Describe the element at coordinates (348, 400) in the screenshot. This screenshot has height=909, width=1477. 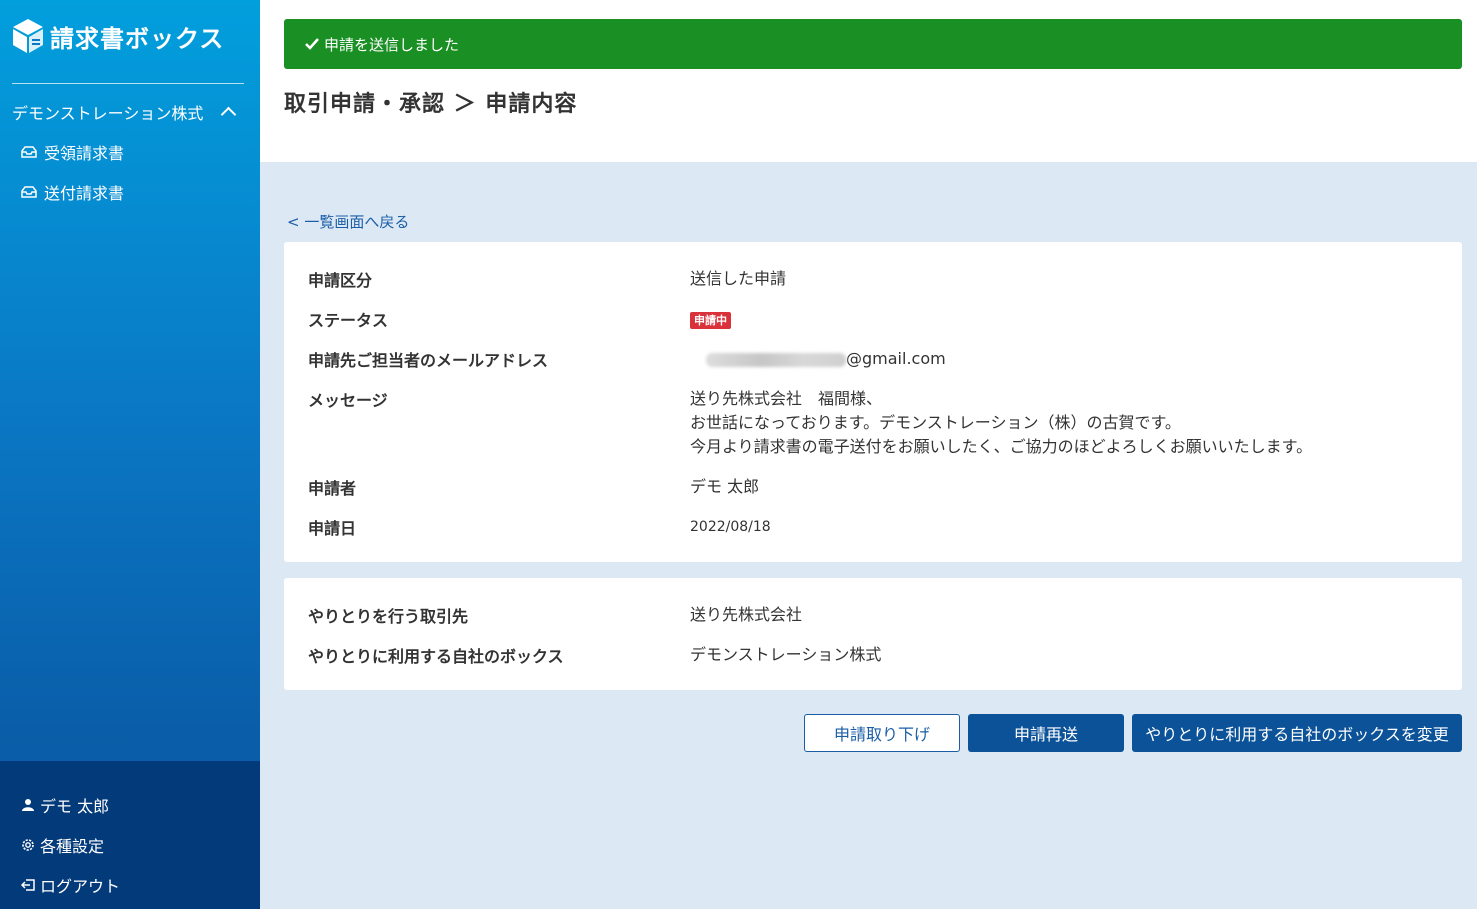
I see `message-label: メッセージ` at that location.